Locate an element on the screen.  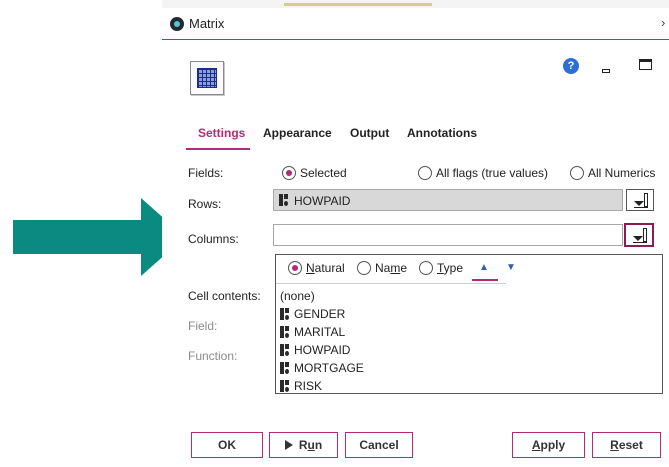
sort-type-radio is located at coordinates (426, 268).